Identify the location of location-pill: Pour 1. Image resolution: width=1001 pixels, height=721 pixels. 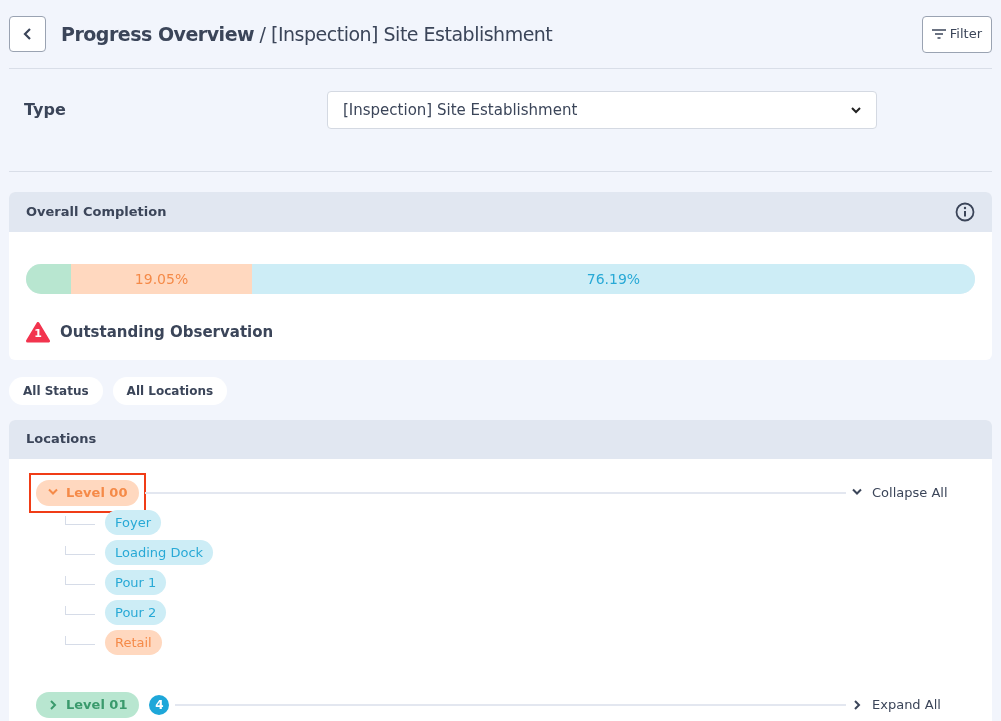
(136, 582).